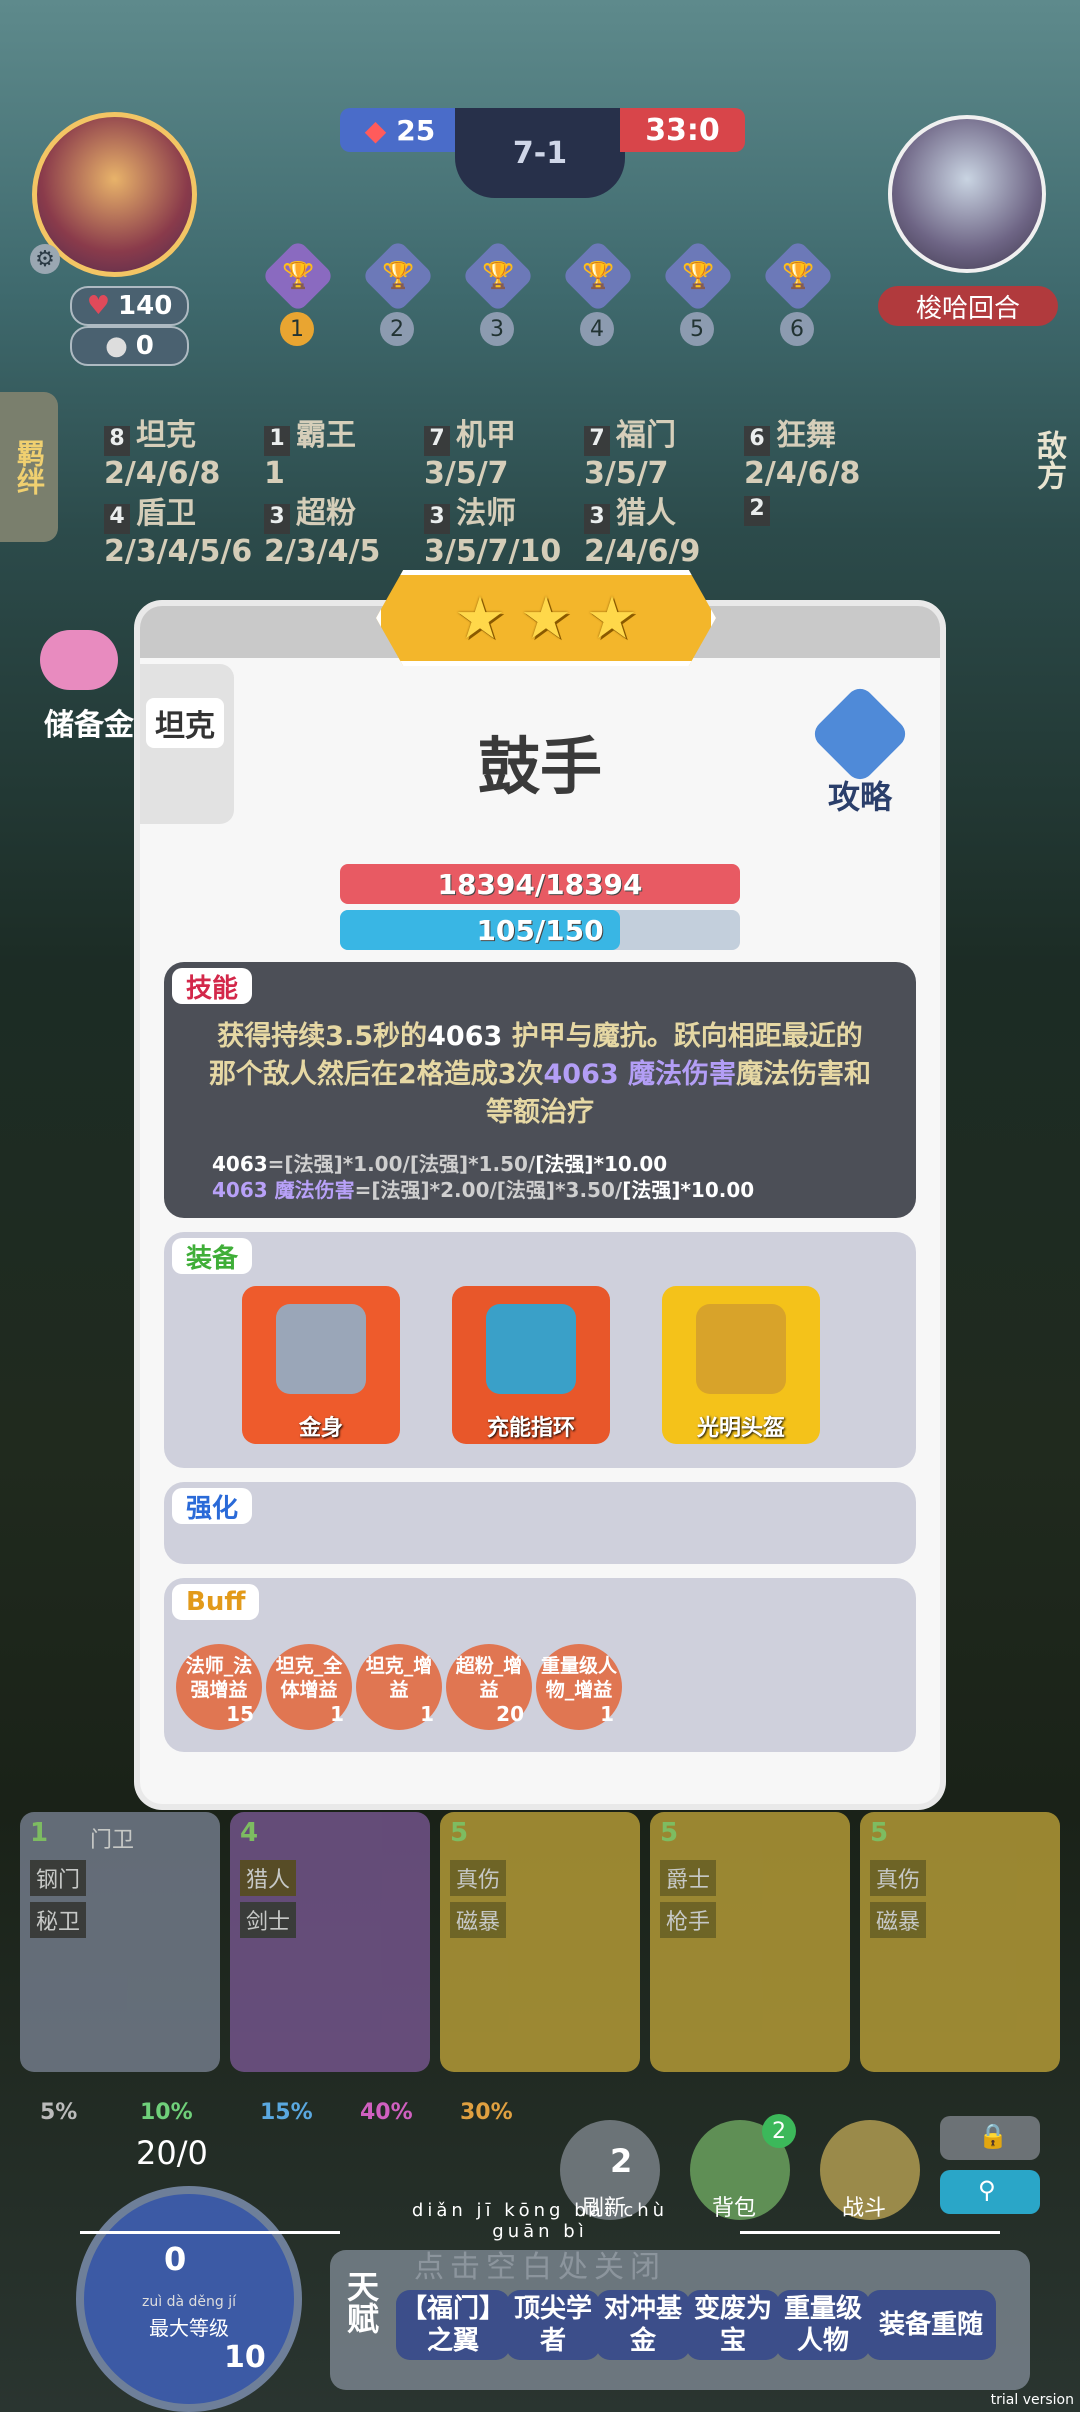 Image resolution: width=1080 pixels, height=2412 pixels. What do you see at coordinates (178, 528) in the screenshot?
I see `synergy-item: 4 盾卫 2/3/4/5/6` at bounding box center [178, 528].